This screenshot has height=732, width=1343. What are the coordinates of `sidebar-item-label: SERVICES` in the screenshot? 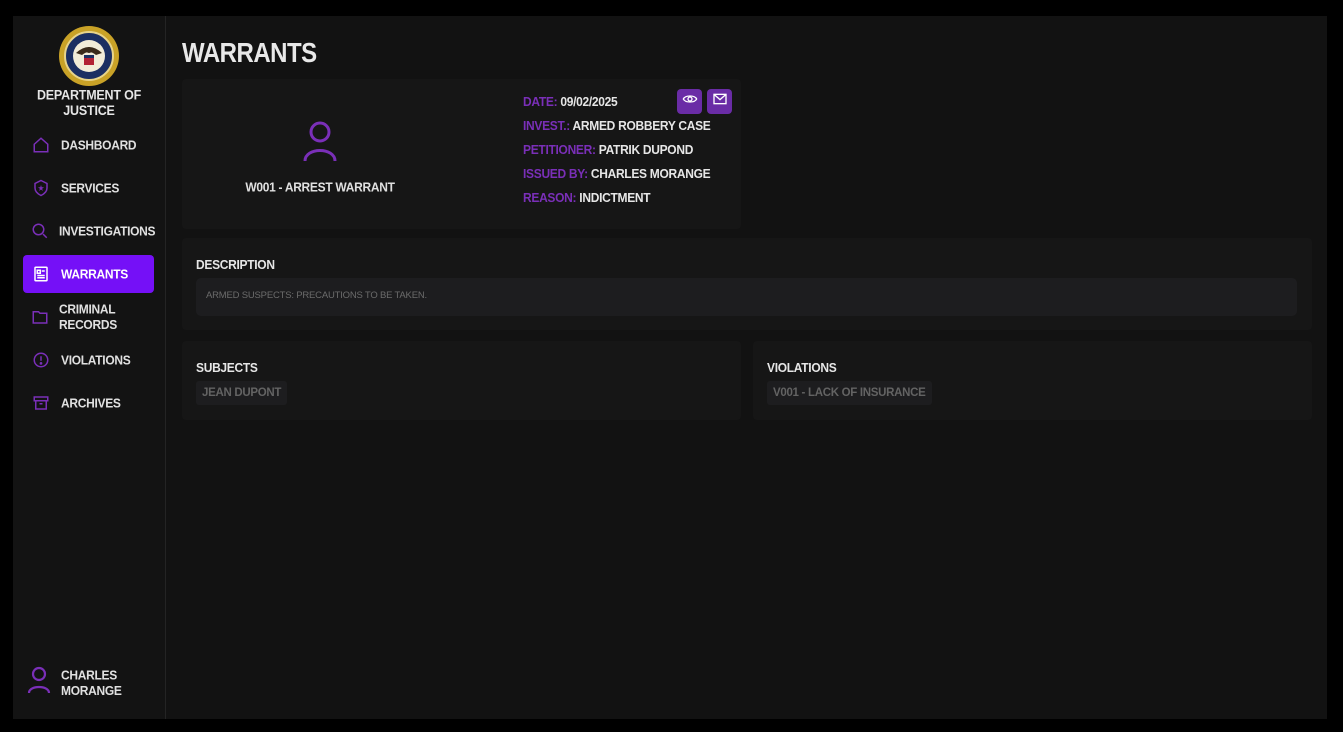 It's located at (90, 188).